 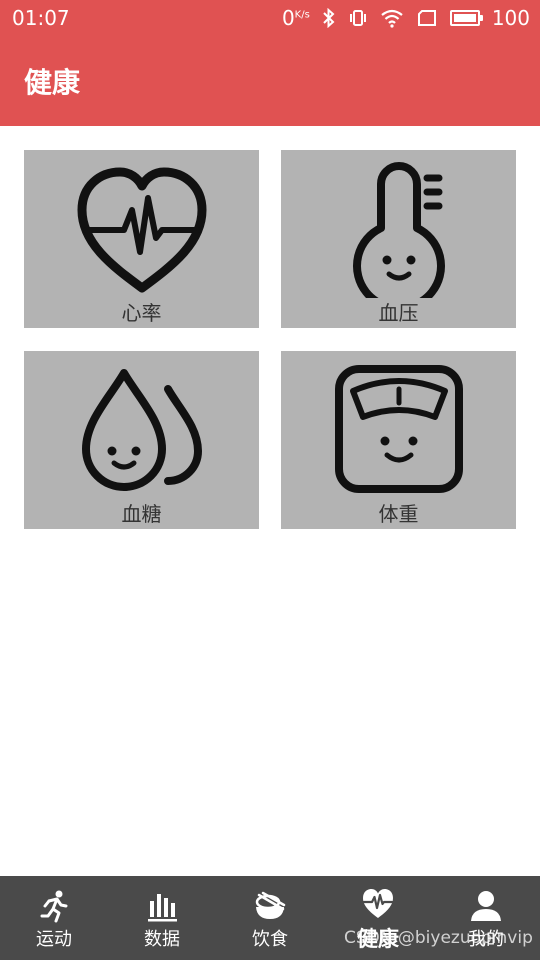 I want to click on tile-label: 心率, so click(x=141, y=313).